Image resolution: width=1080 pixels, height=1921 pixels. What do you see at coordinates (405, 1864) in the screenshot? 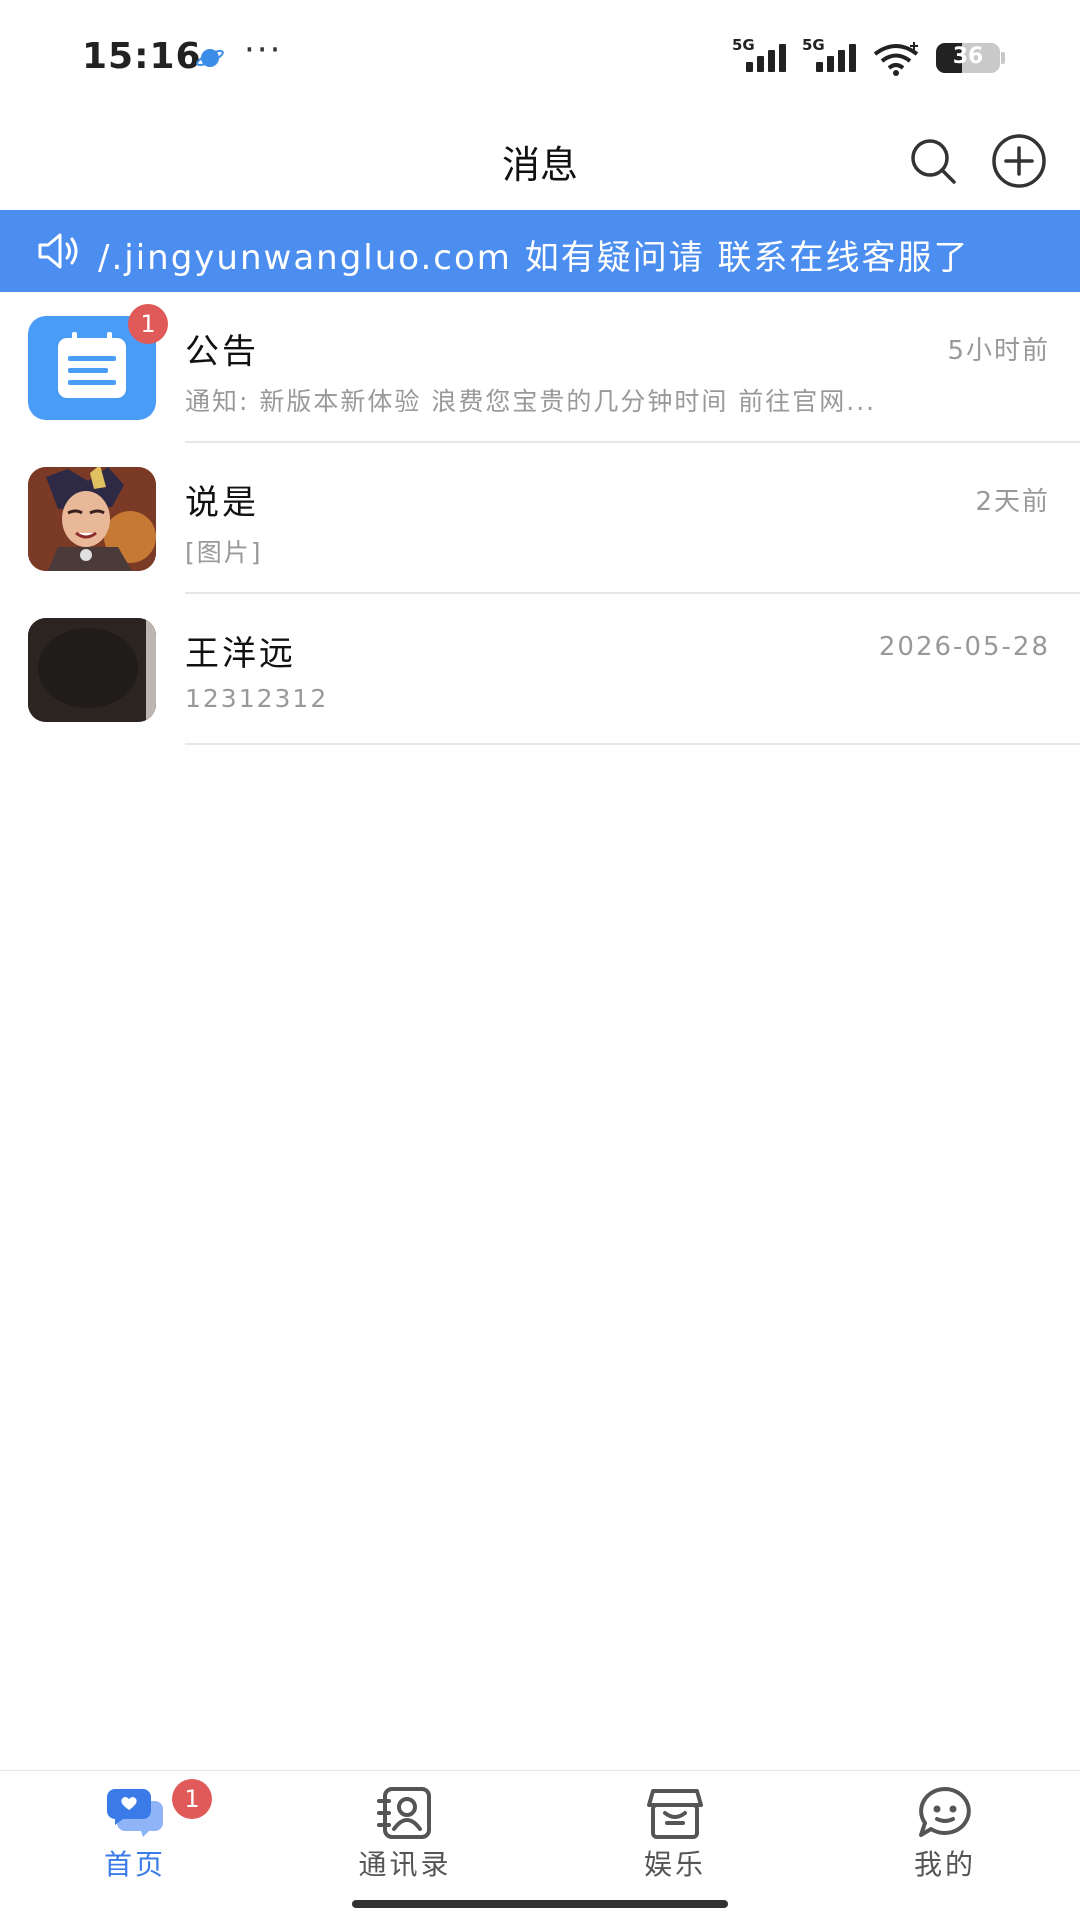
I see `tab-label: 通讯录` at bounding box center [405, 1864].